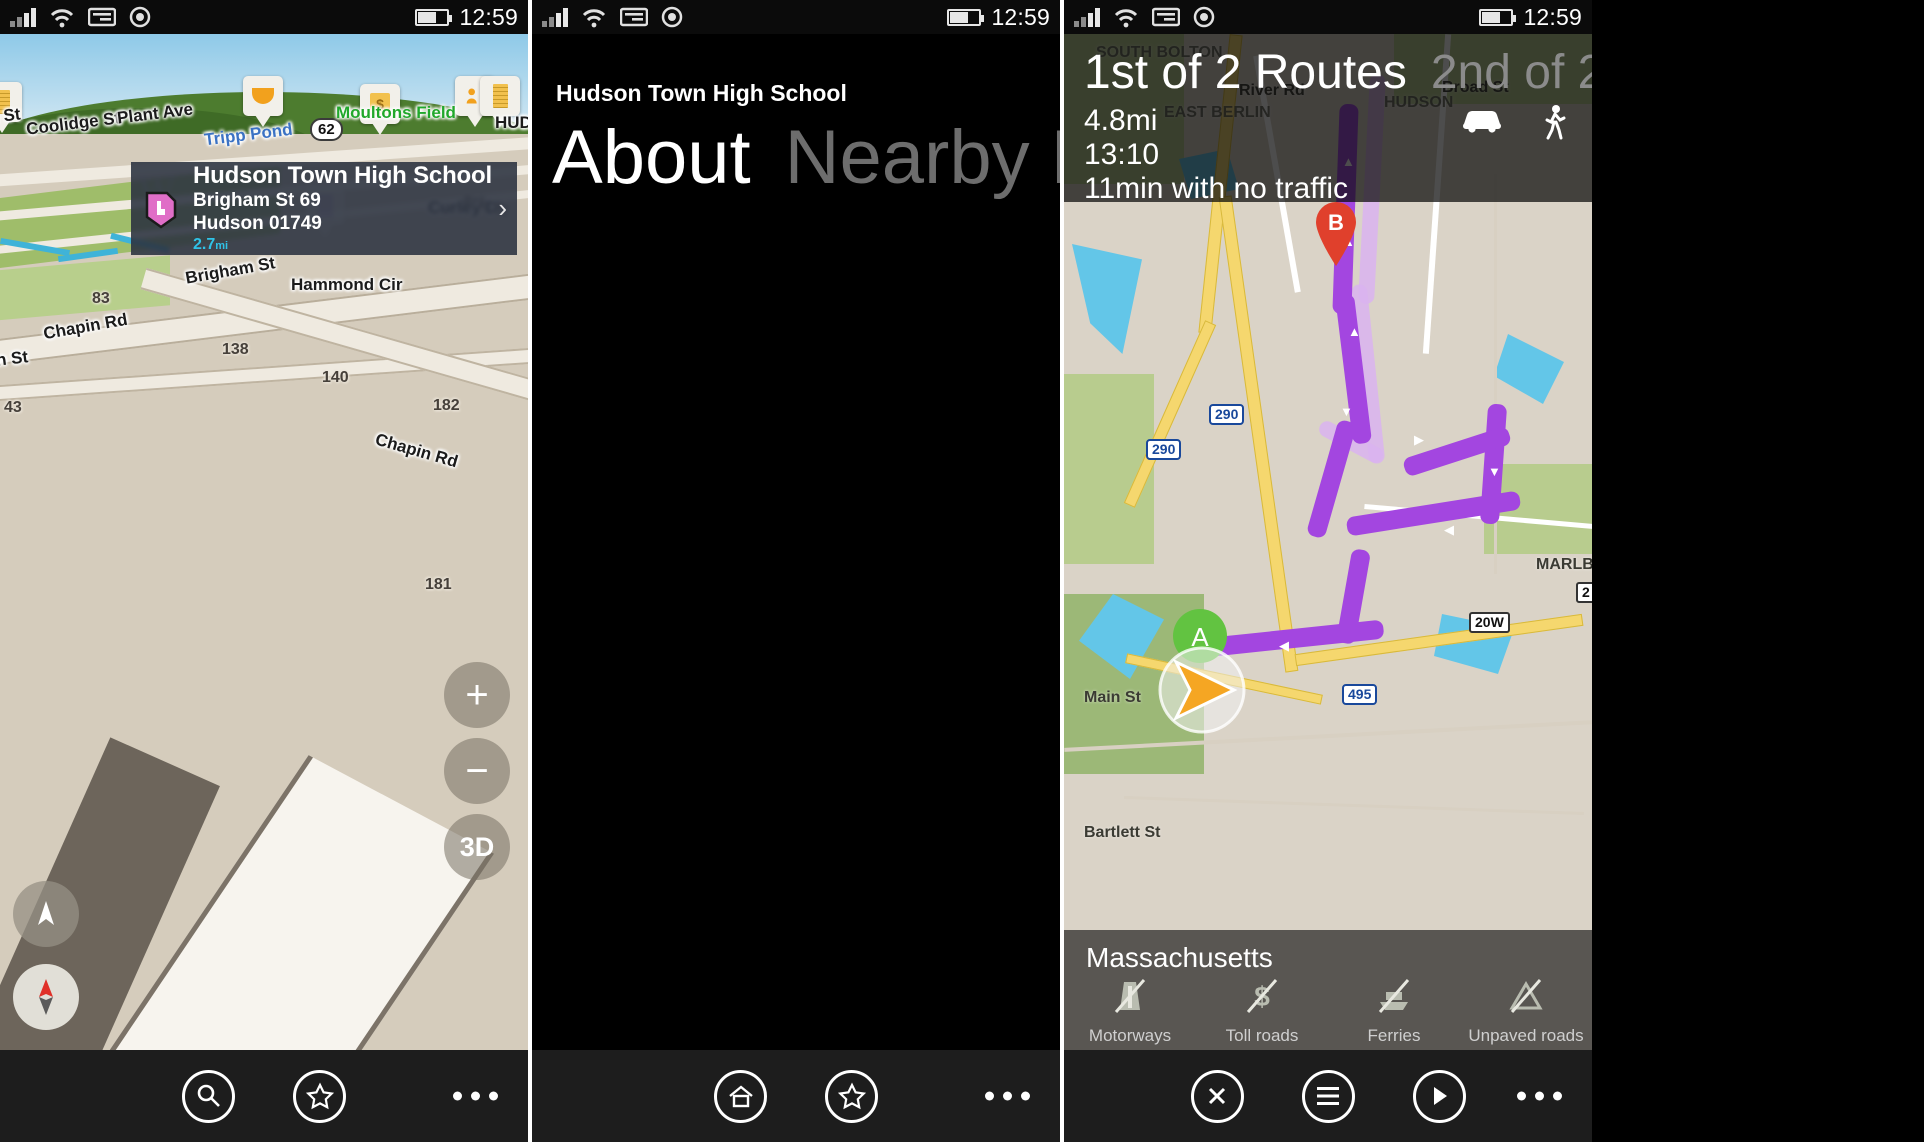 This screenshot has width=1924, height=1142. What do you see at coordinates (257, 223) in the screenshot?
I see `callout-city: Hudson 01749` at bounding box center [257, 223].